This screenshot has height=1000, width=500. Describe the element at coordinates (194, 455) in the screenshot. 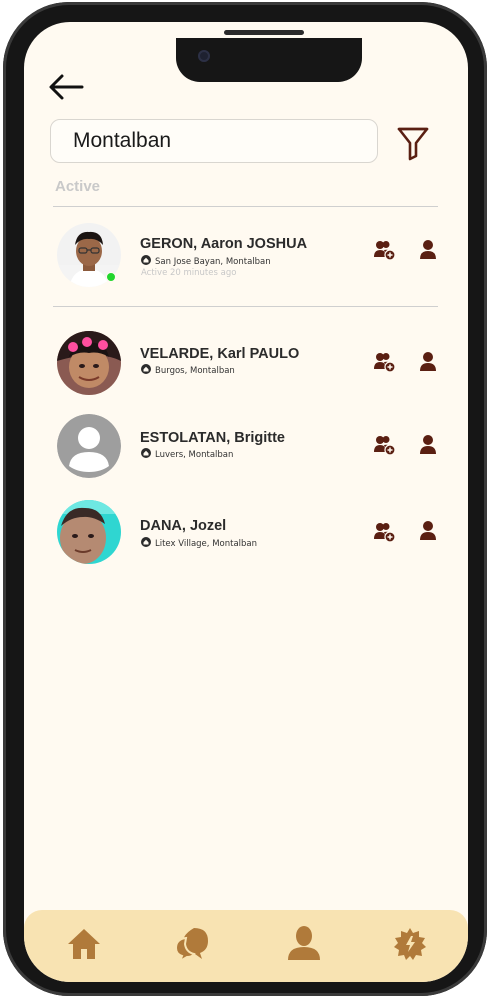

I see `friend-location-text: Luvers, Montalban` at that location.